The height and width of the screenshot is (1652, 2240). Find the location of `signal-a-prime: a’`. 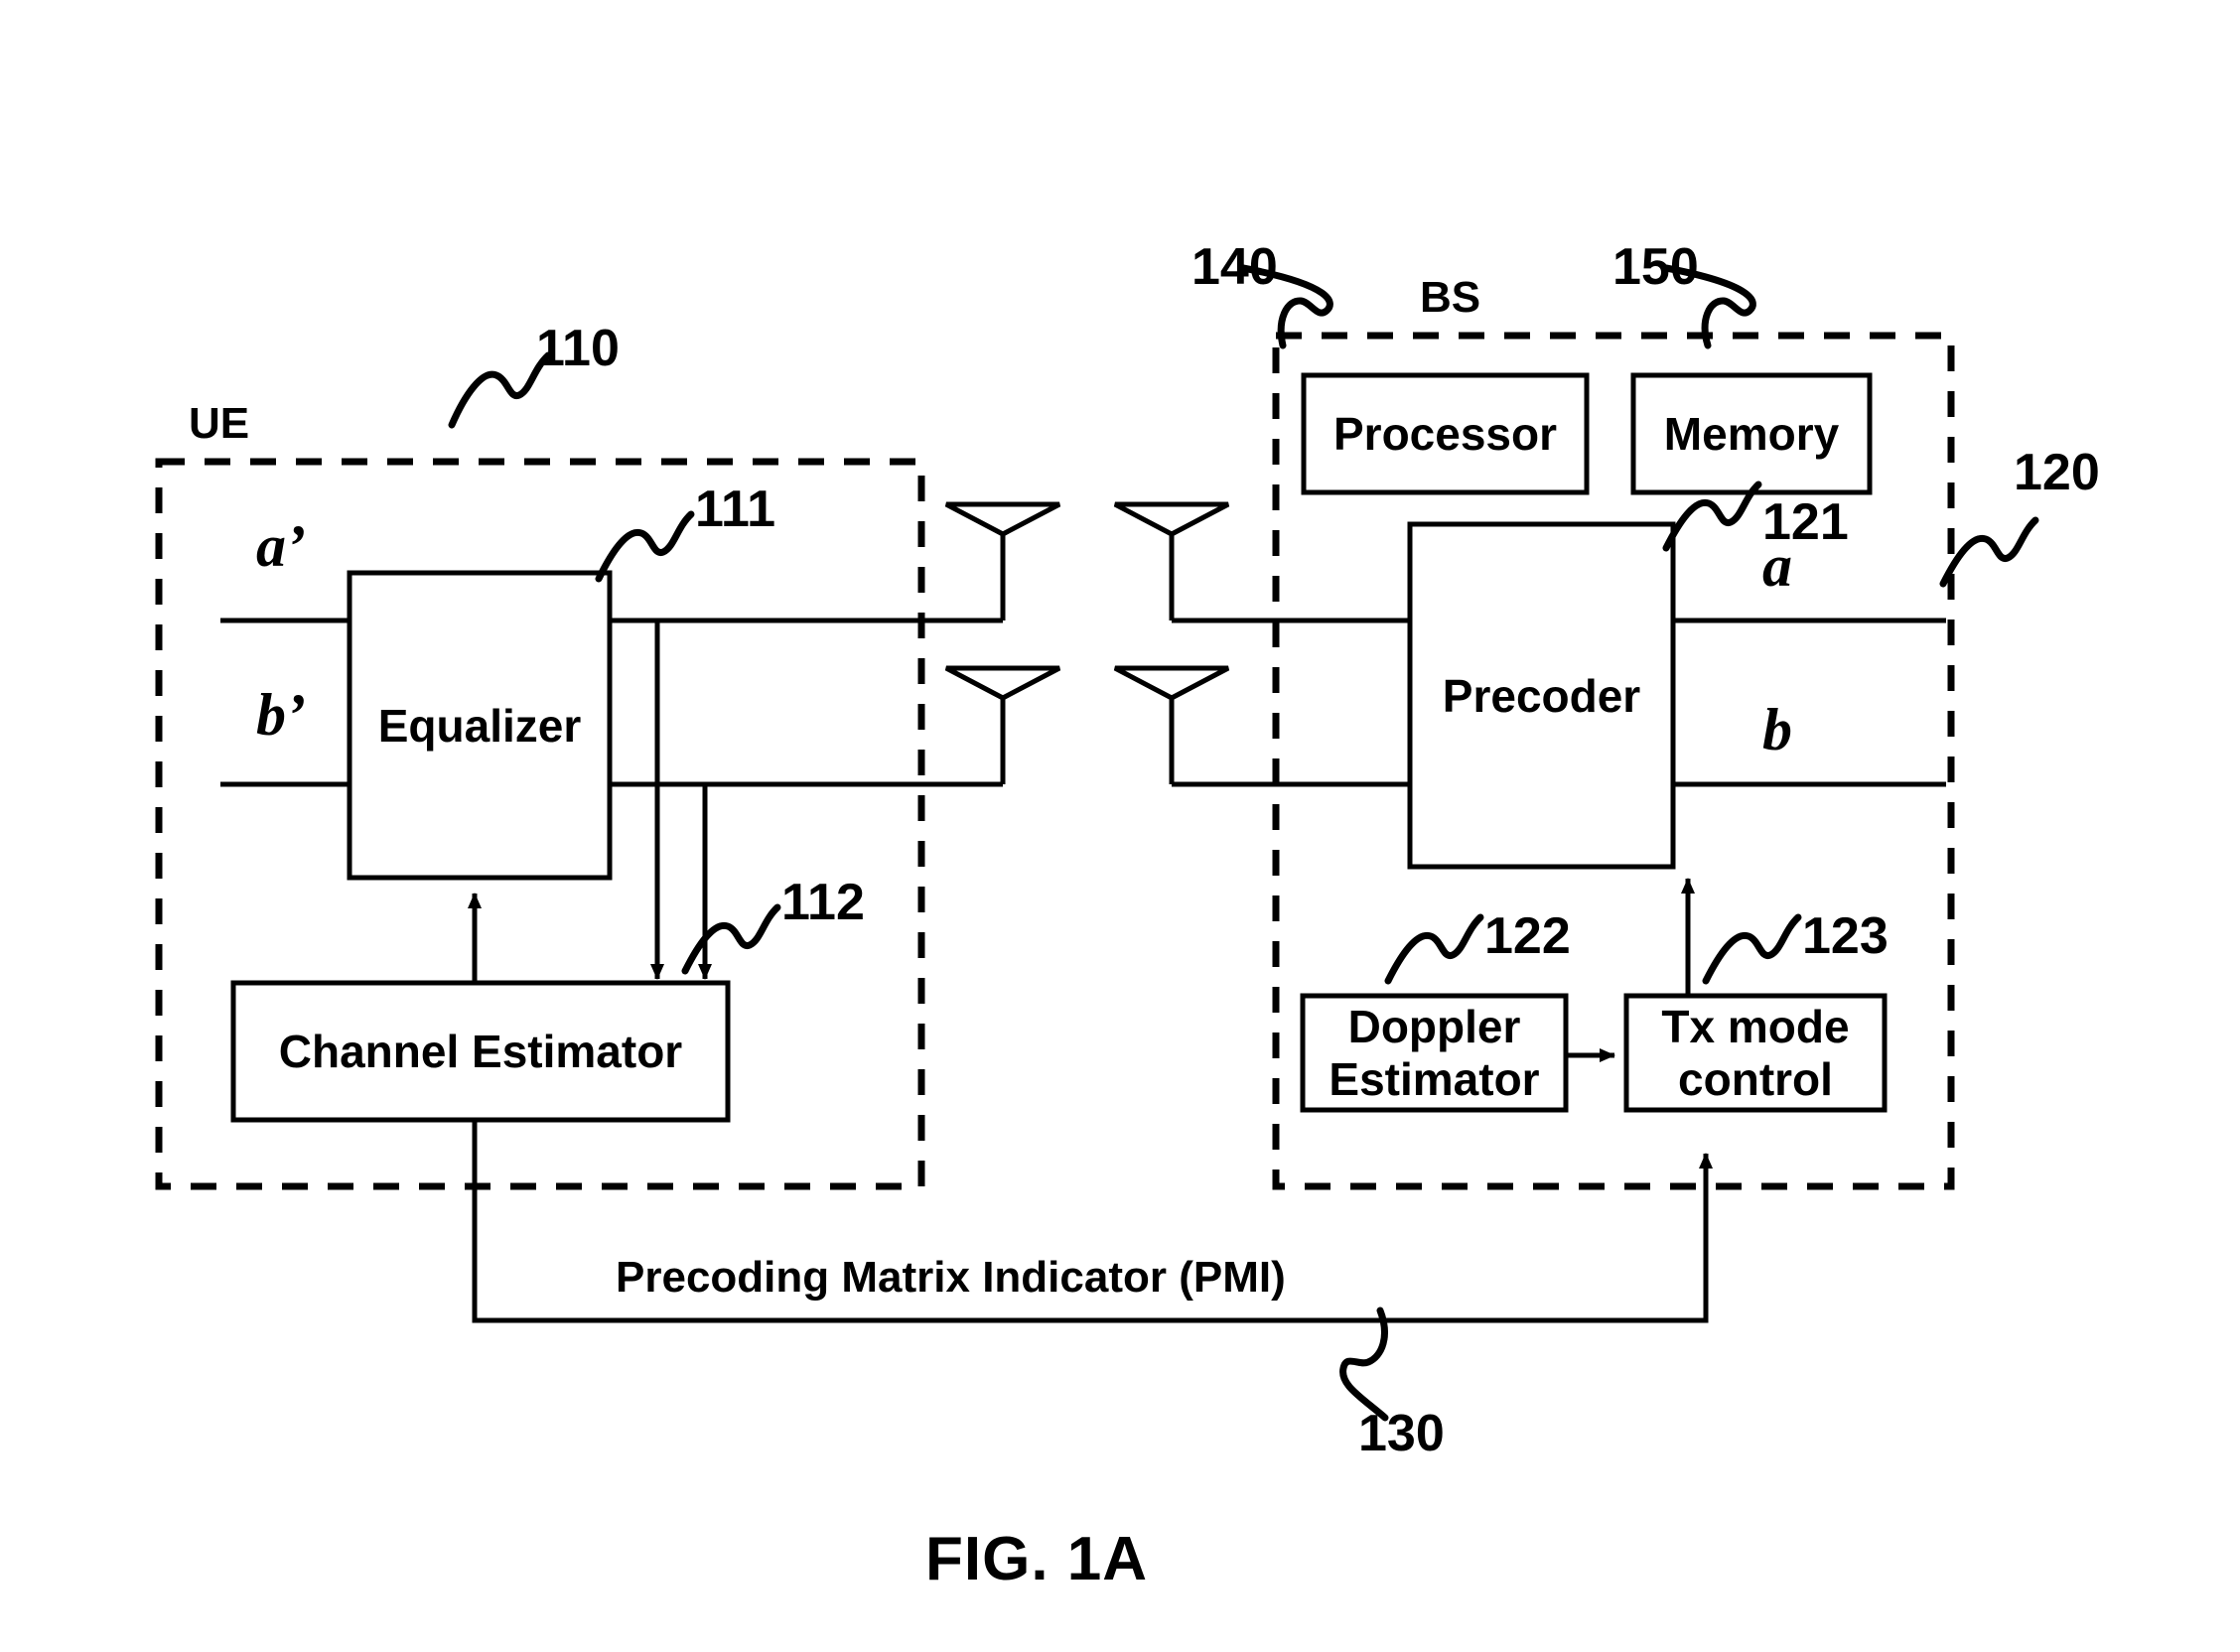

signal-a-prime: a’ is located at coordinates (281, 546).